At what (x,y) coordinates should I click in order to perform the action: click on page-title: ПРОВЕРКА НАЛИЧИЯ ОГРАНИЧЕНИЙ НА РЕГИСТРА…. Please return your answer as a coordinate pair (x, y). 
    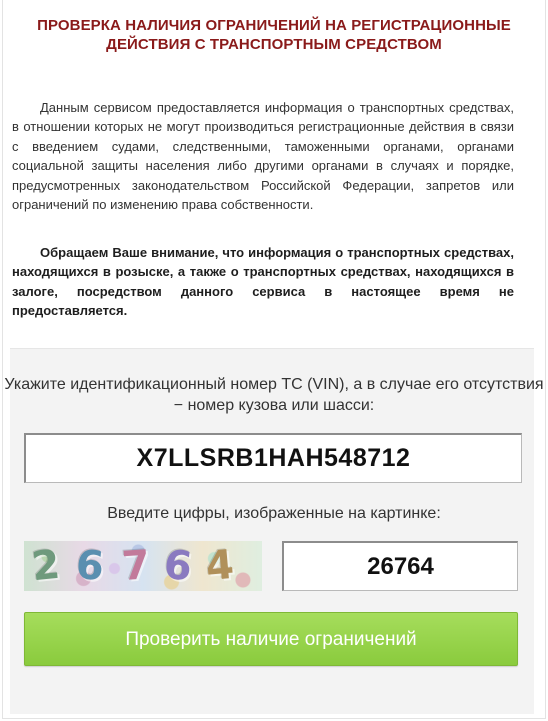
    Looking at the image, I should click on (274, 35).